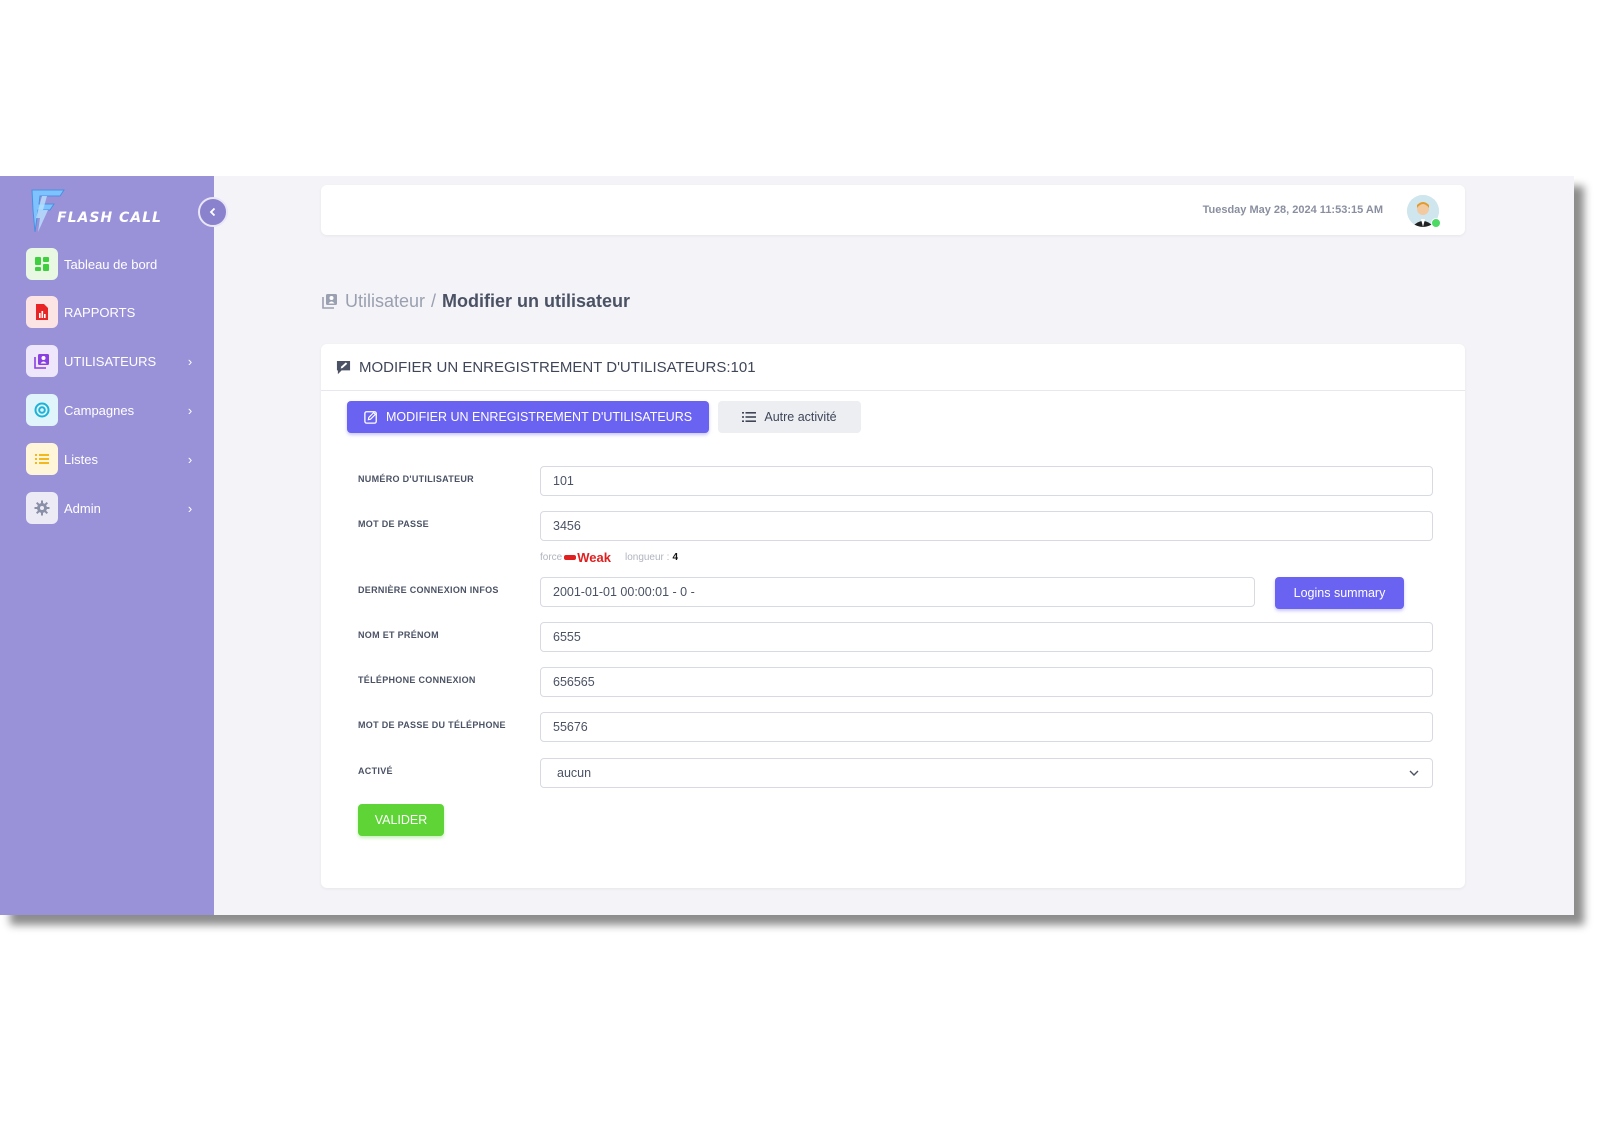 This screenshot has height=1123, width=1600. What do you see at coordinates (567, 526) in the screenshot?
I see `password-value: 3456` at bounding box center [567, 526].